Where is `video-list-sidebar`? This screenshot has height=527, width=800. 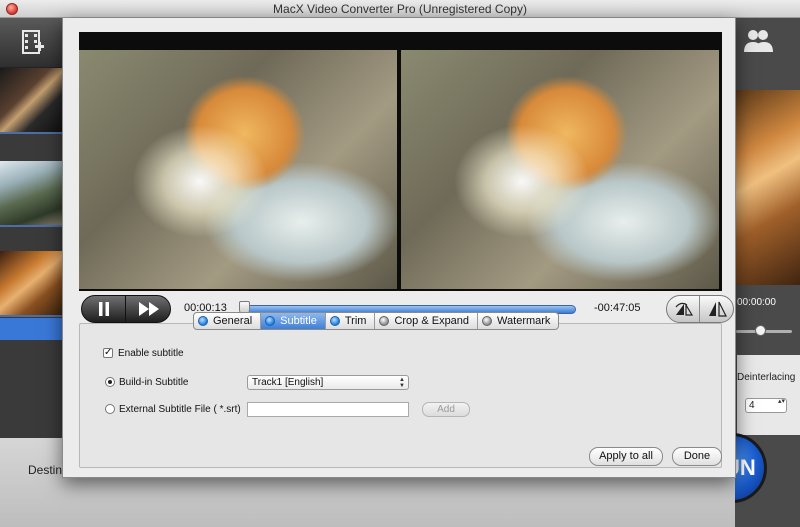
video-list-sidebar is located at coordinates (31, 228).